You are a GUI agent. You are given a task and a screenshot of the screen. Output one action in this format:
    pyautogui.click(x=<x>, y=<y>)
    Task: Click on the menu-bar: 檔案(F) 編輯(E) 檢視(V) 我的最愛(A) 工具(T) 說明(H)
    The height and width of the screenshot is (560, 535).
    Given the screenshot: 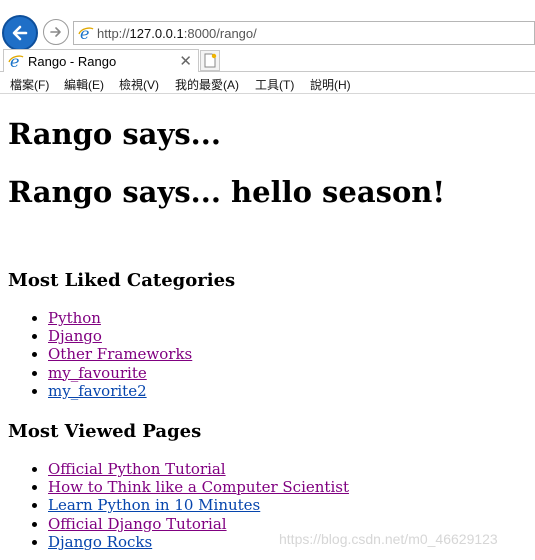 What is the action you would take?
    pyautogui.click(x=267, y=83)
    